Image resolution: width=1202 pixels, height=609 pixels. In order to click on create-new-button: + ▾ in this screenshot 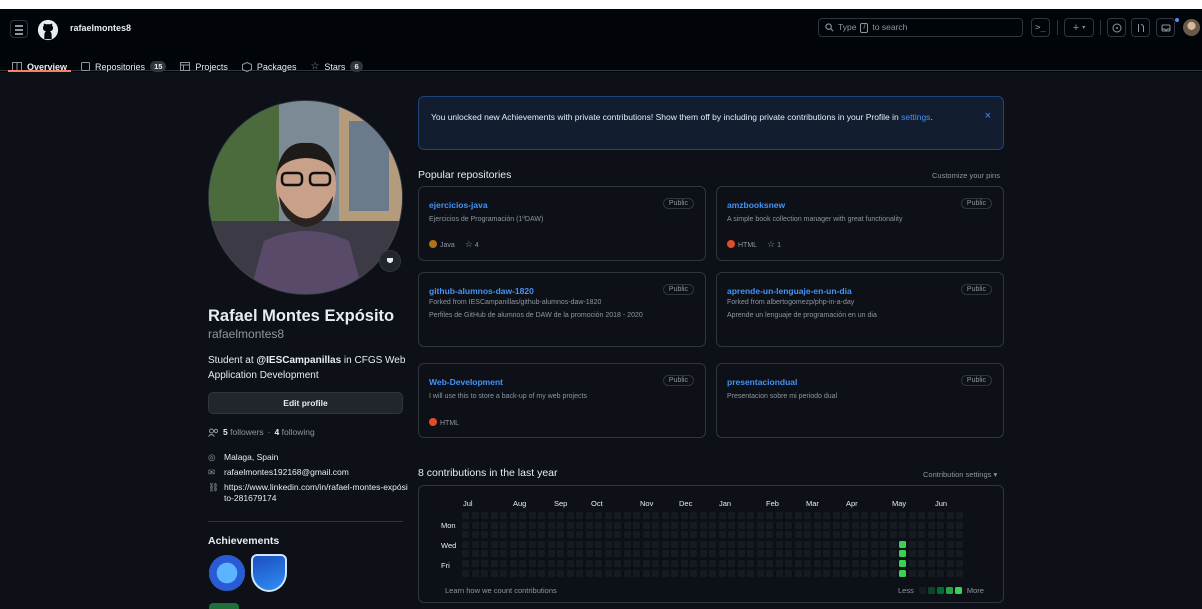, I will do `click(1079, 27)`.